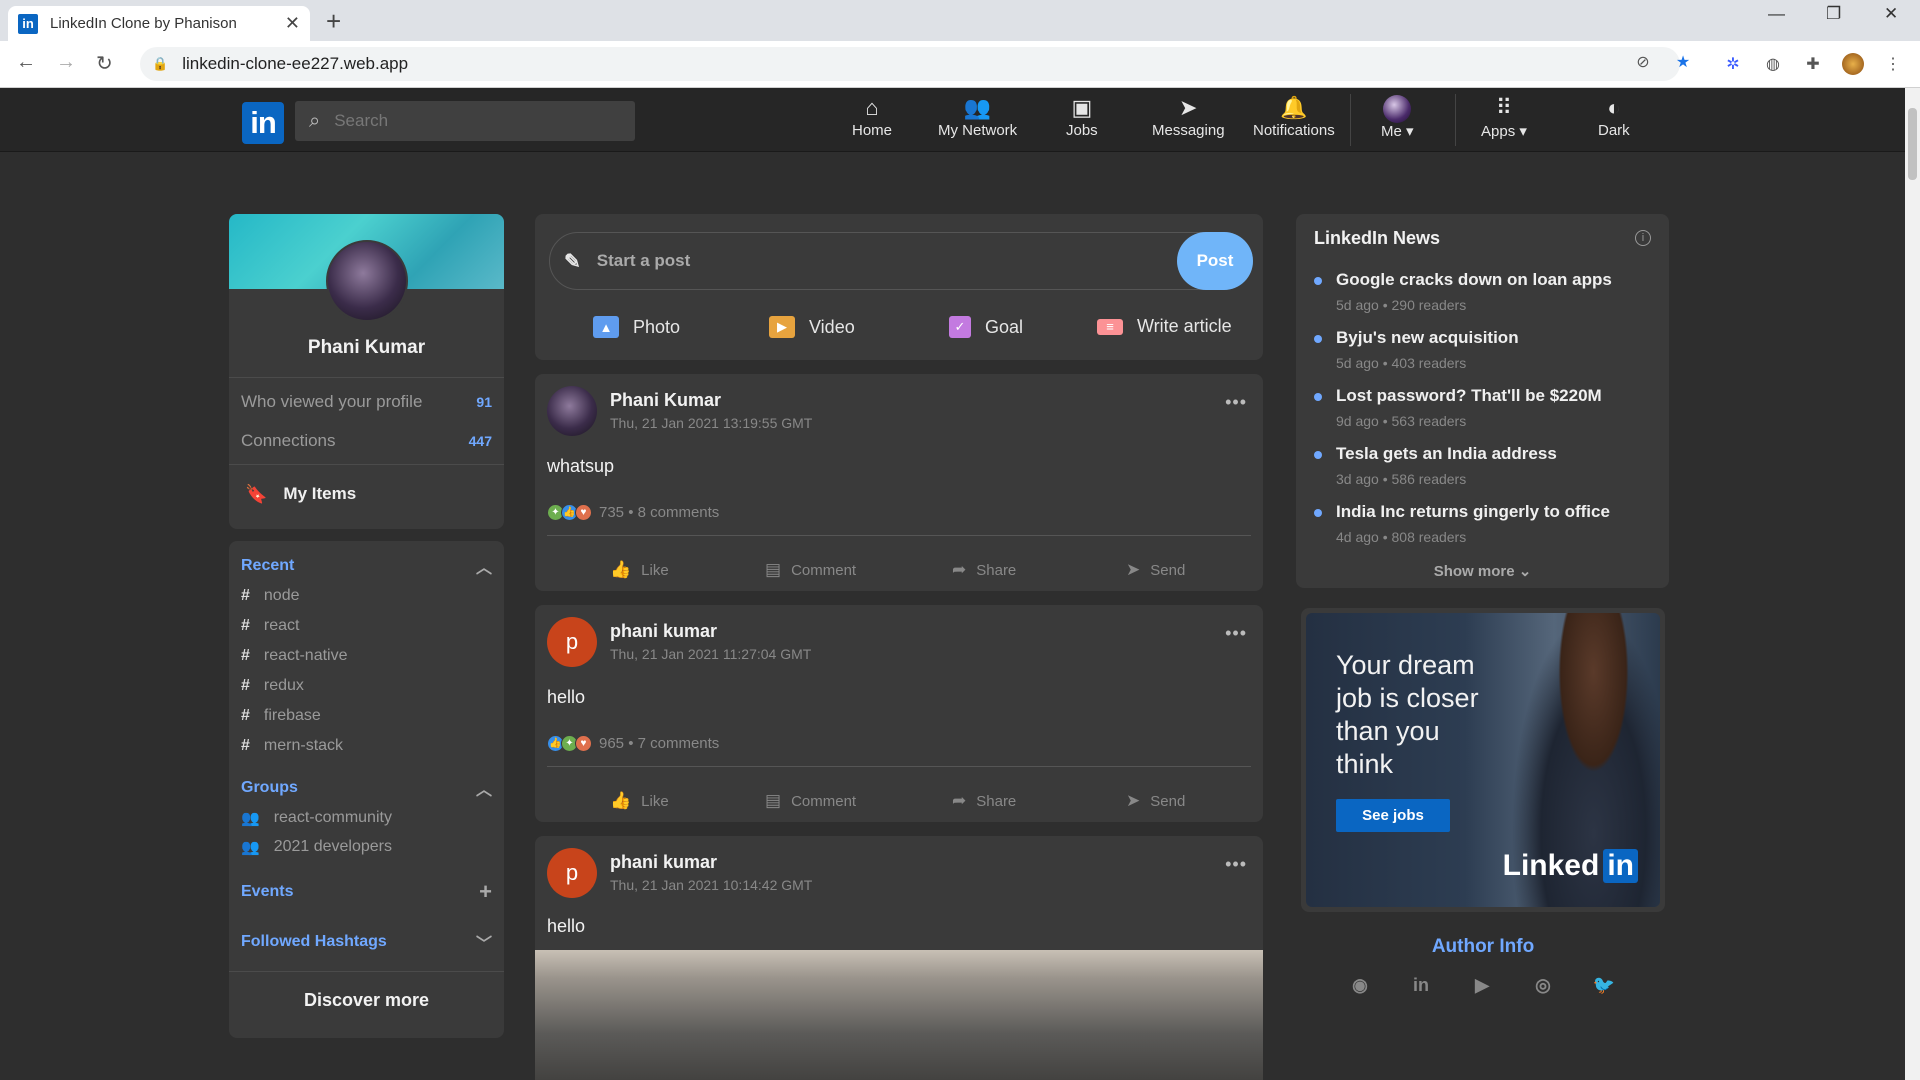 Image resolution: width=1920 pixels, height=1080 pixels. What do you see at coordinates (1891, 14) in the screenshot?
I see `window-close-icon: ✕` at bounding box center [1891, 14].